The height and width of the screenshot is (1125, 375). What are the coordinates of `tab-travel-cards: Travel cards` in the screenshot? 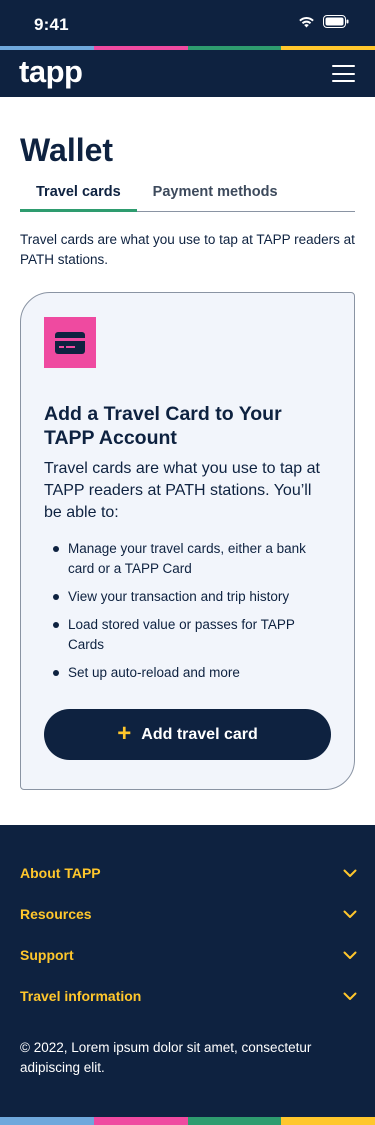 It's located at (78, 196).